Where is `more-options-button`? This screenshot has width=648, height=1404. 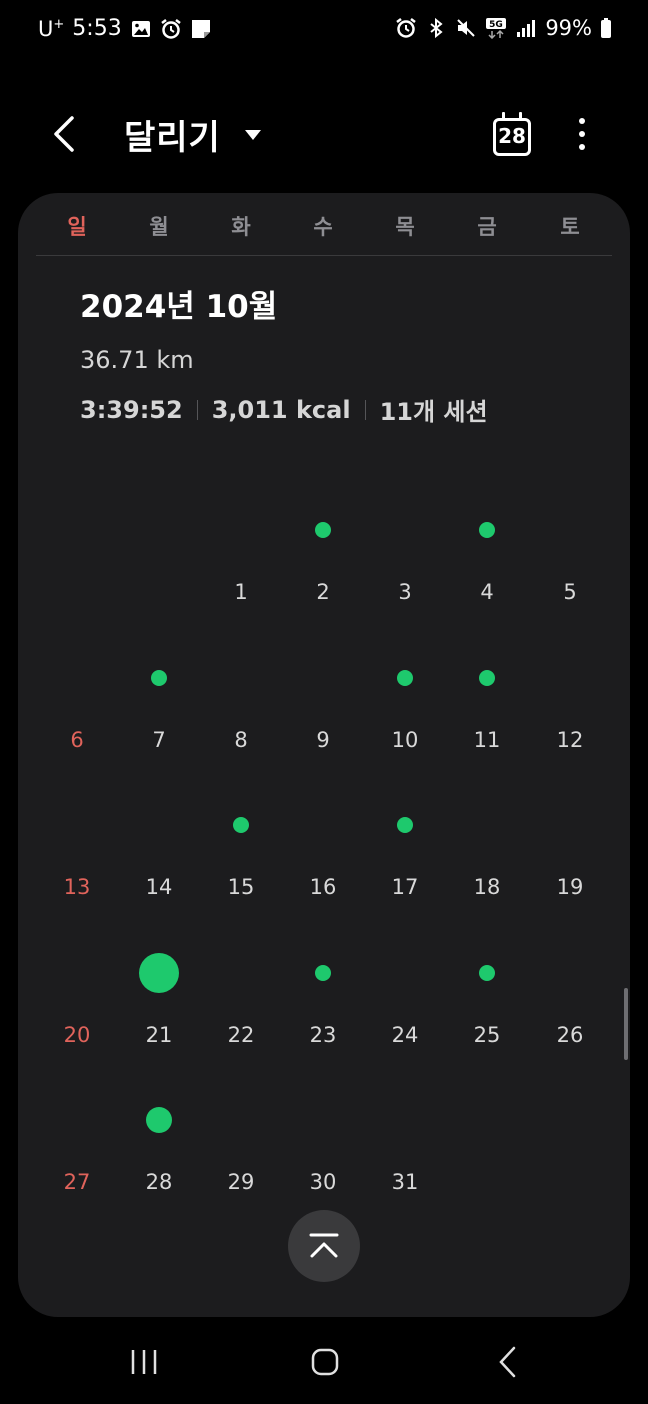
more-options-button is located at coordinates (582, 134).